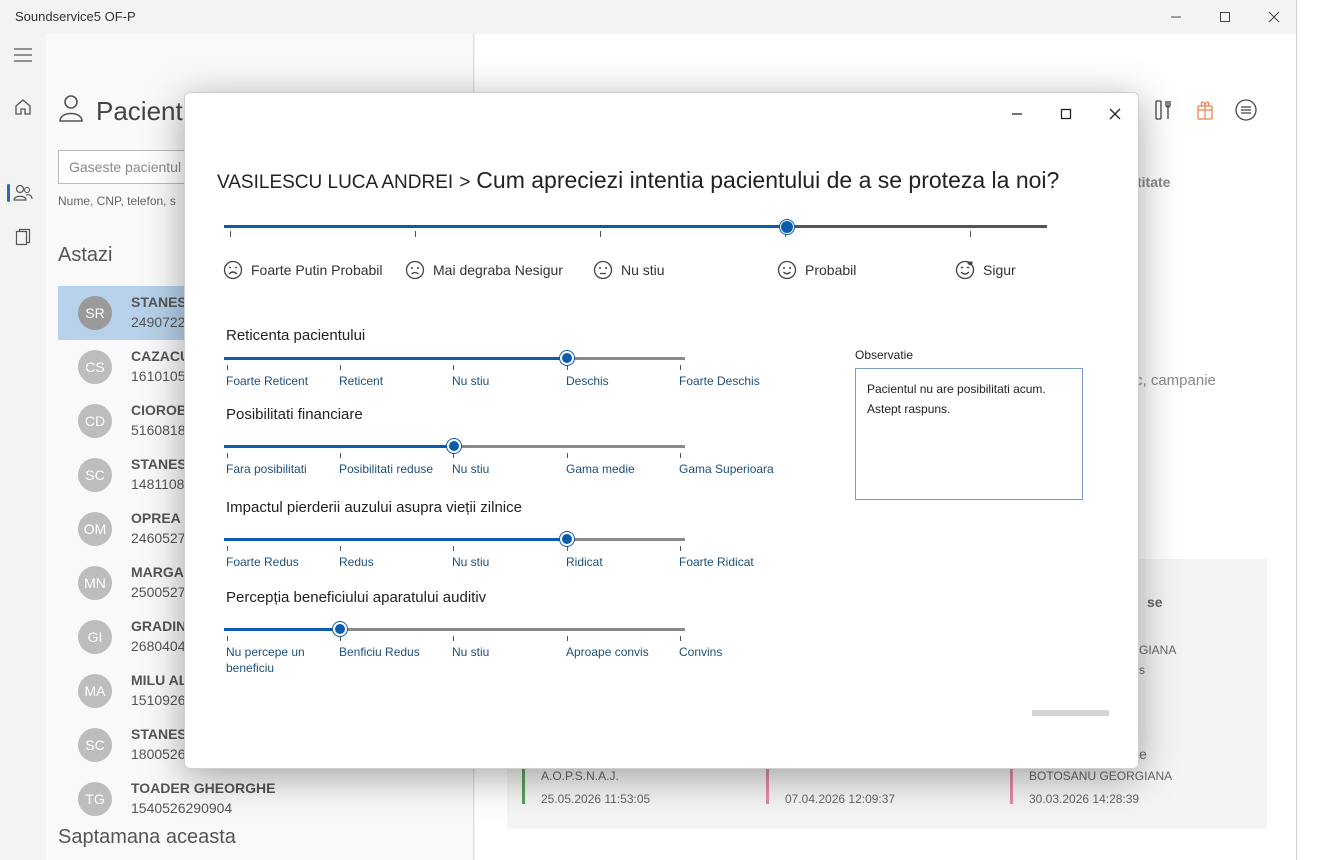 The width and height of the screenshot is (1337, 860). Describe the element at coordinates (71, 108) in the screenshot. I see `person-icon` at that location.